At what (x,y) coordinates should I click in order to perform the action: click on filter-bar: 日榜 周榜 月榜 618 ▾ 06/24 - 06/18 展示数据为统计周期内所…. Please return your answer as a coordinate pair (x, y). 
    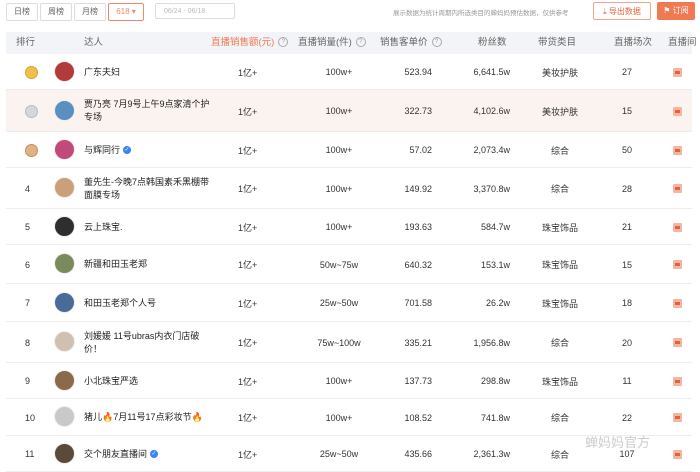
    Looking at the image, I should click on (350, 14).